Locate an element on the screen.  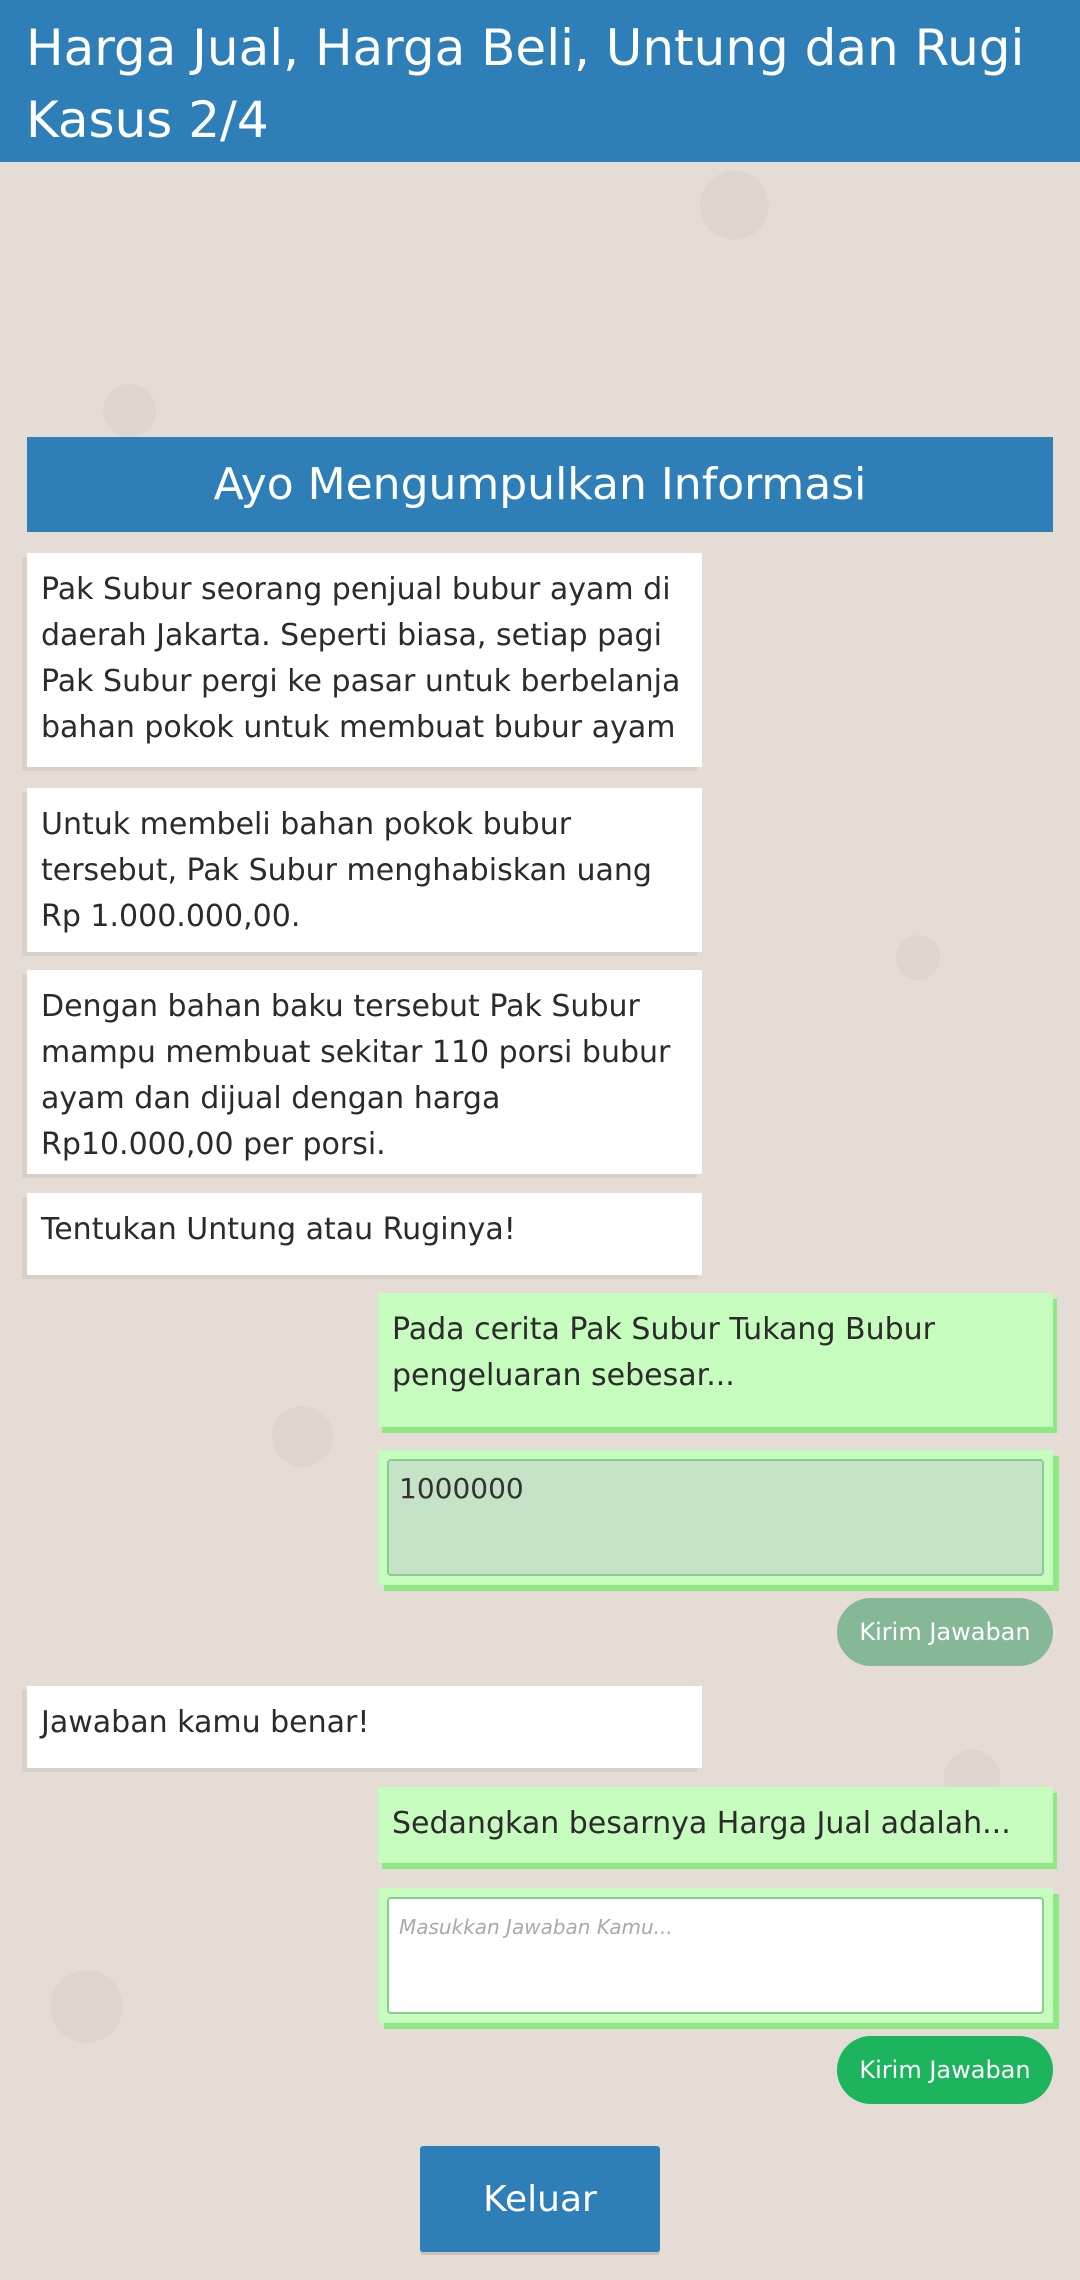
feedback-message: Jawaban kamu benar! is located at coordinates (364, 1727).